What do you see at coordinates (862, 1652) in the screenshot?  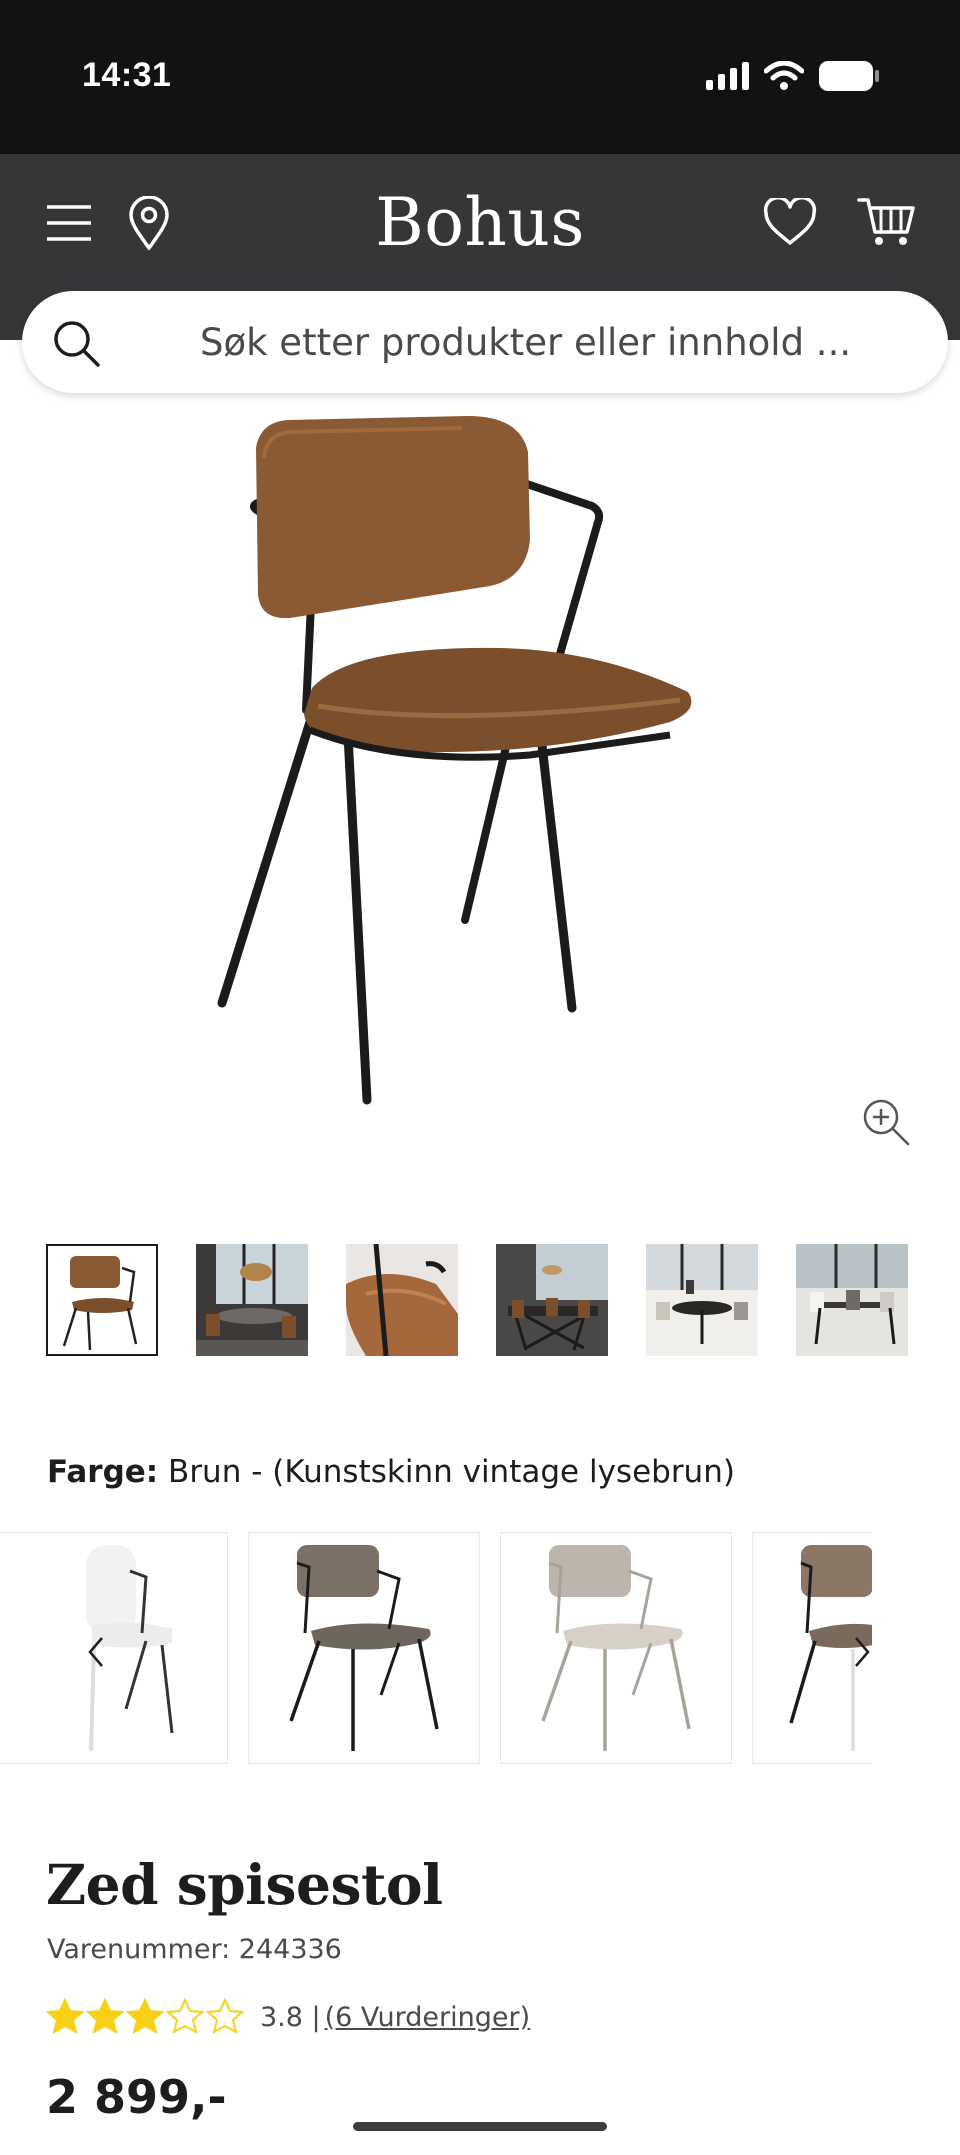 I see `carousel-next-icon` at bounding box center [862, 1652].